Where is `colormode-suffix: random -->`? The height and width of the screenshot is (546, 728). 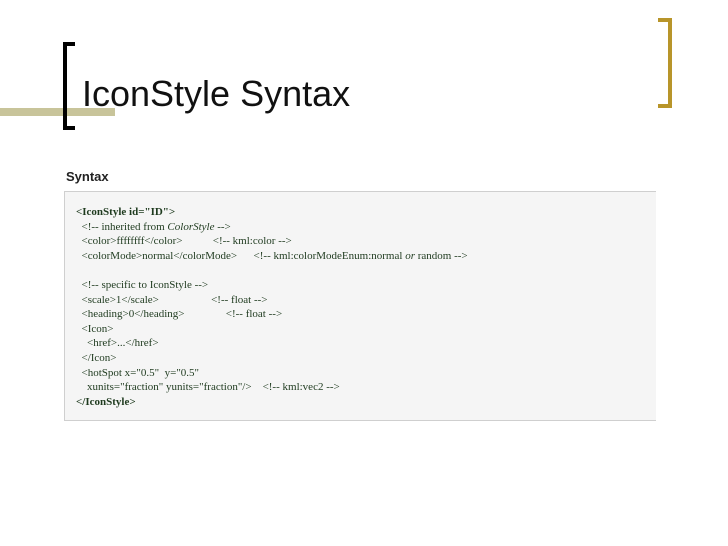 colormode-suffix: random --> is located at coordinates (441, 255).